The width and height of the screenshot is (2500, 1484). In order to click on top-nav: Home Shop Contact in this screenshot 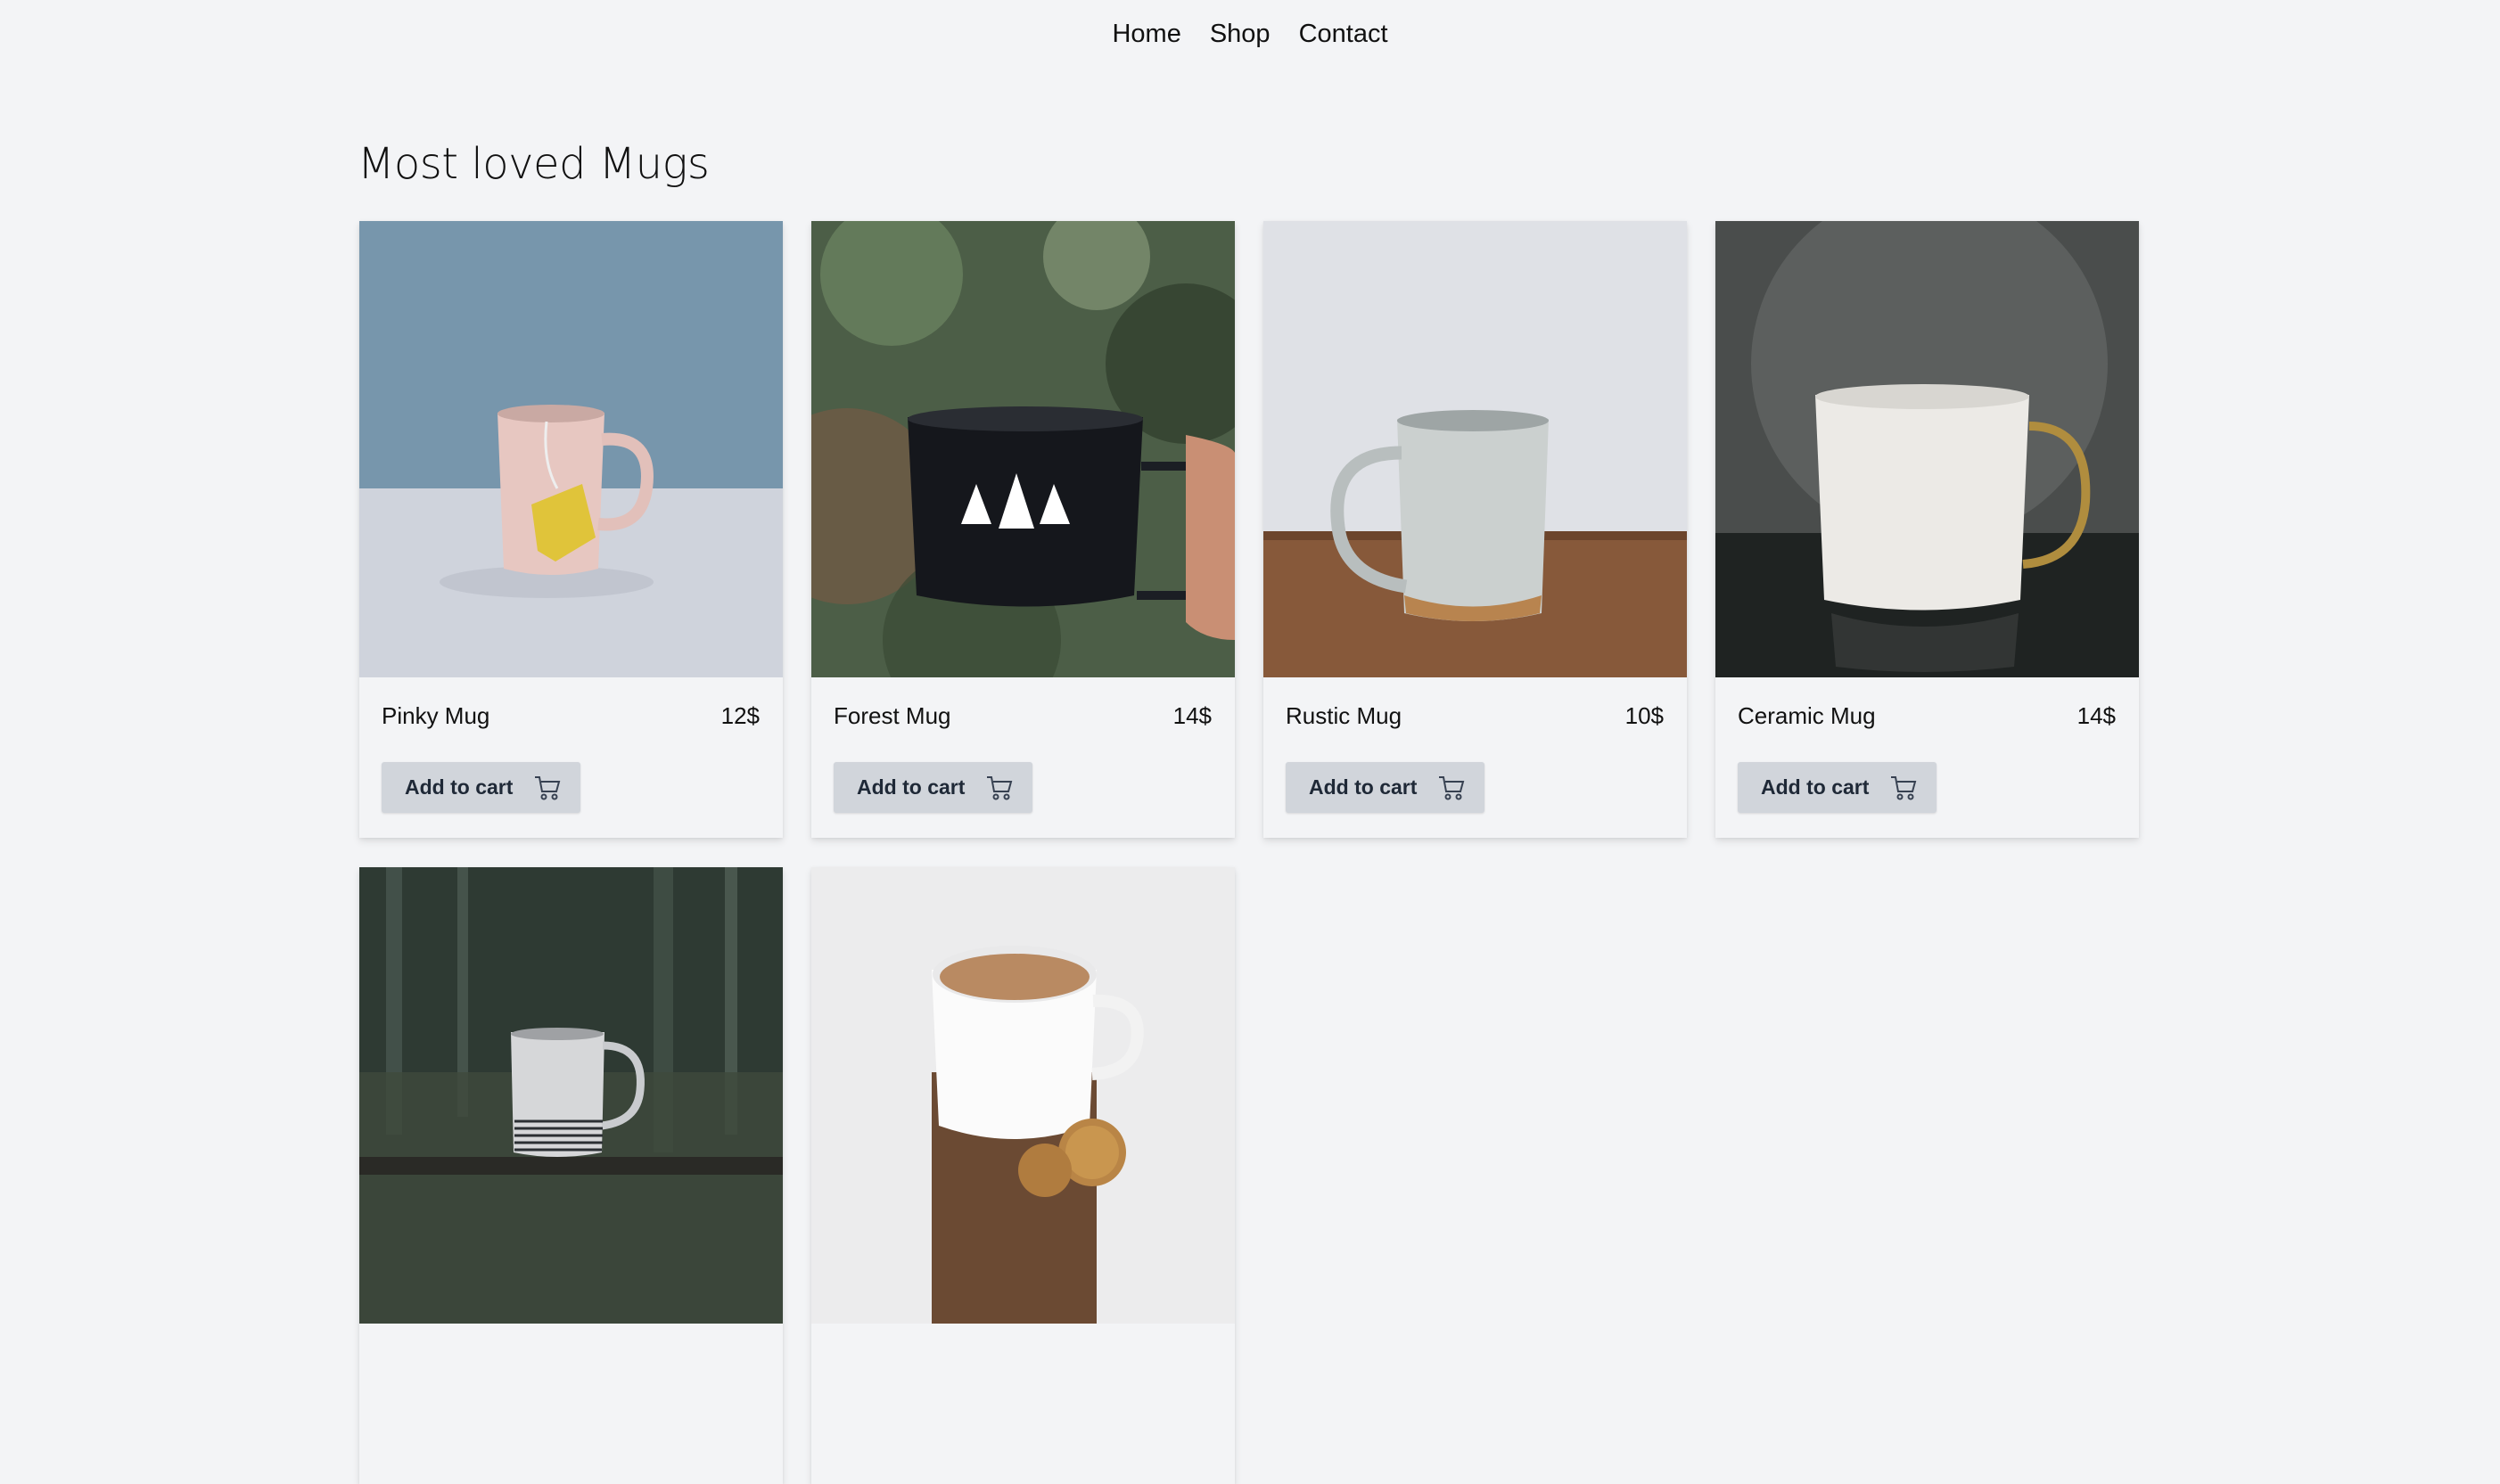, I will do `click(1250, 34)`.